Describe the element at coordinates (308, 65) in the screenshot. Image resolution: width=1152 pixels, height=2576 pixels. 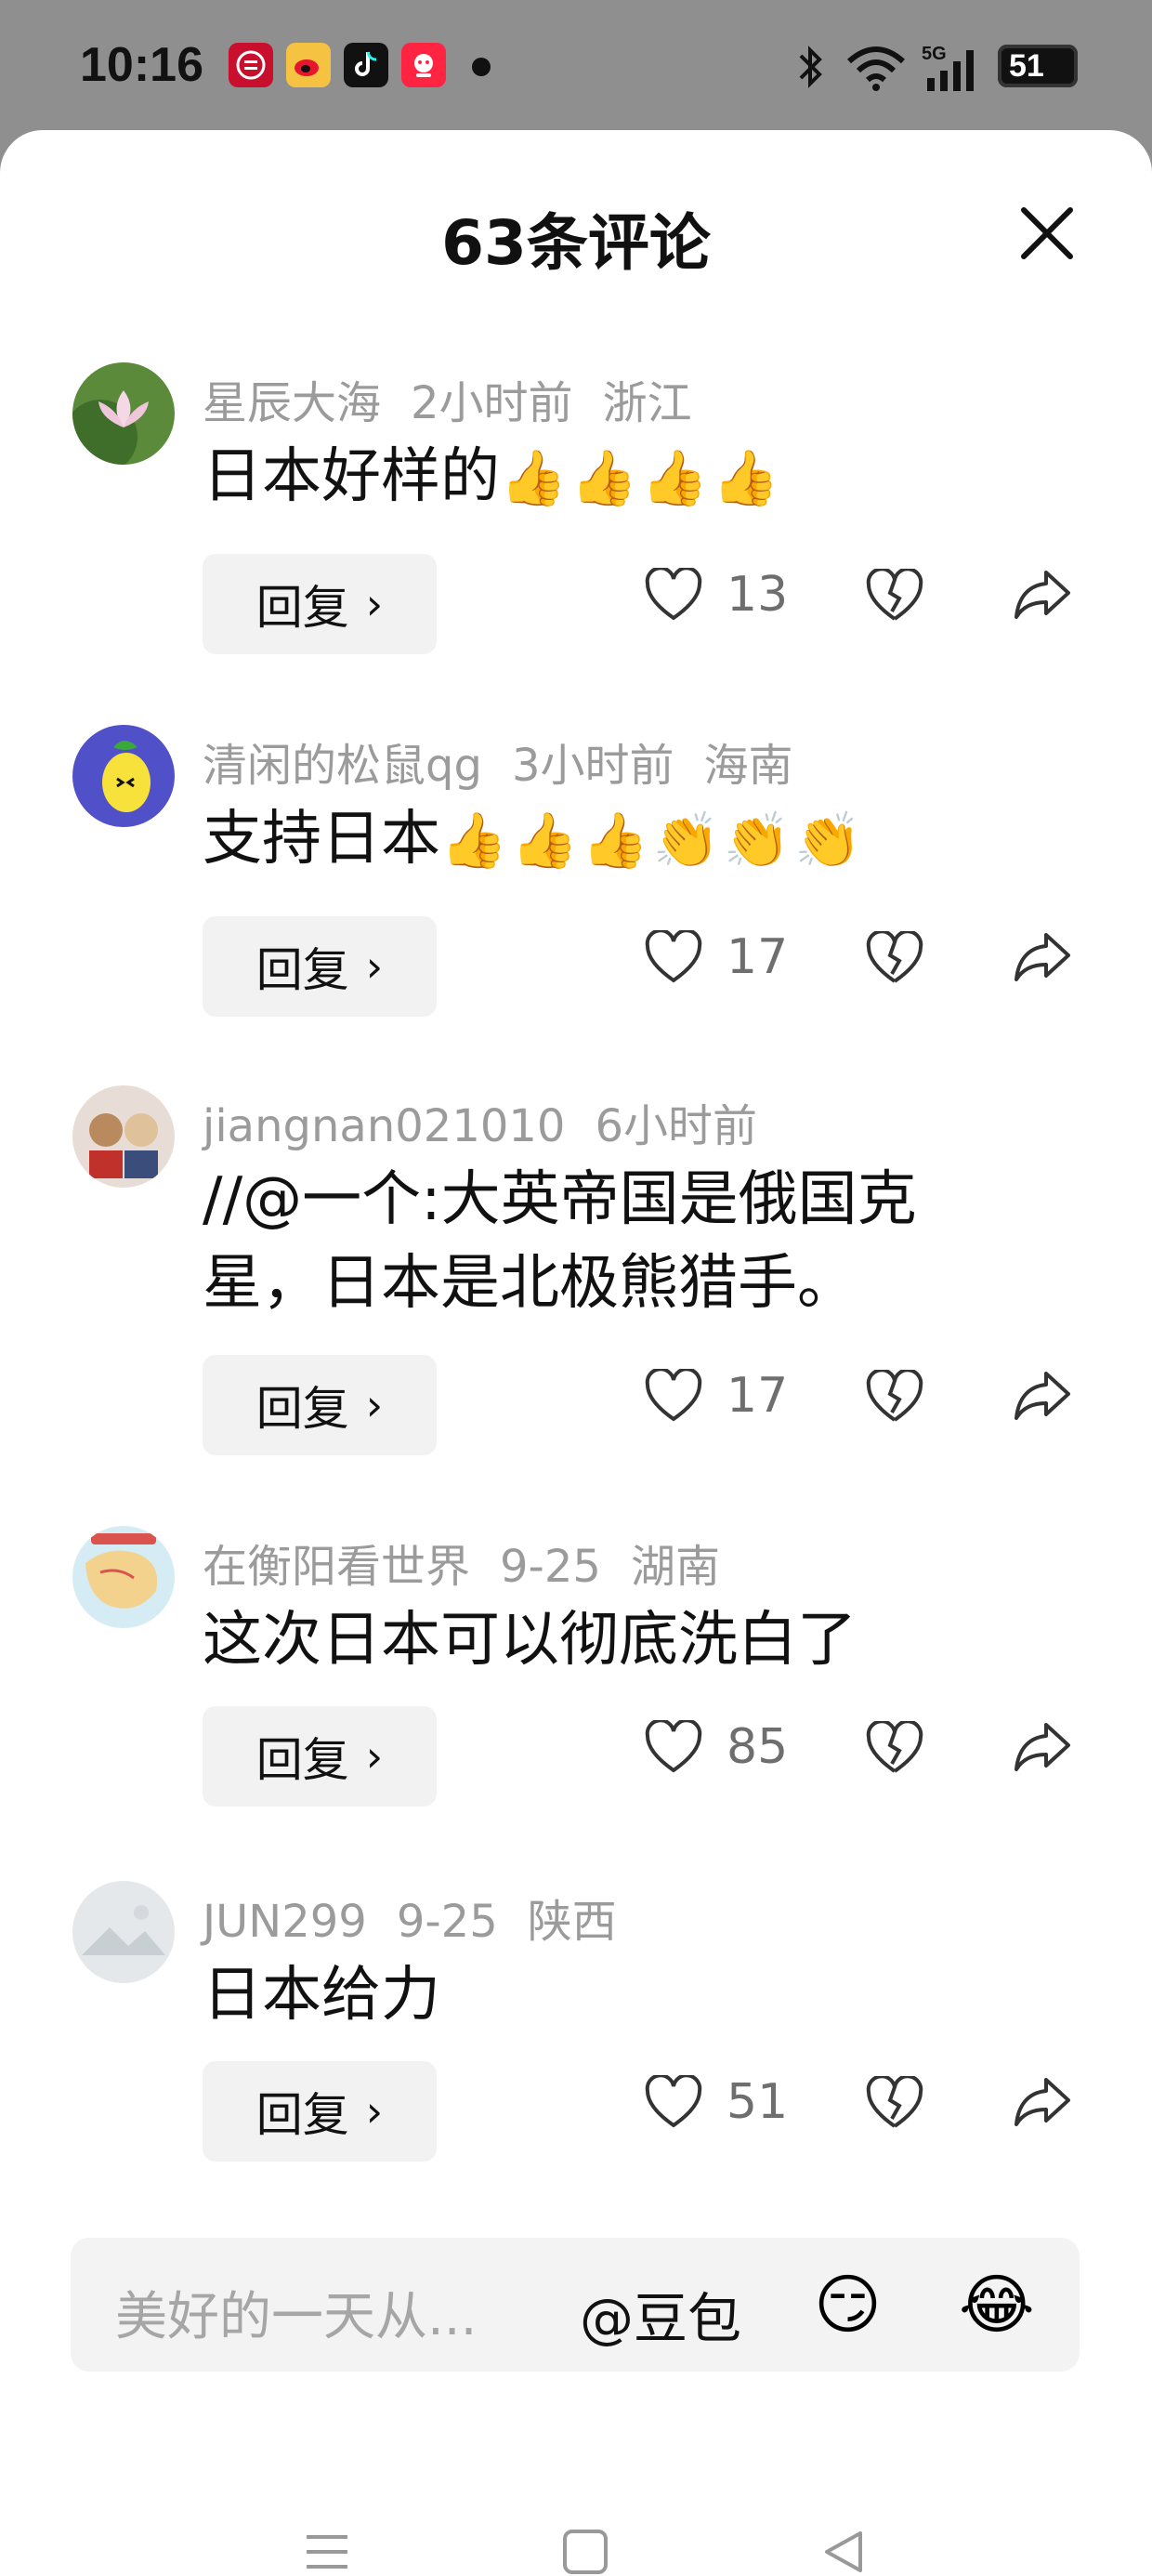
I see `weibo-app-icon` at that location.